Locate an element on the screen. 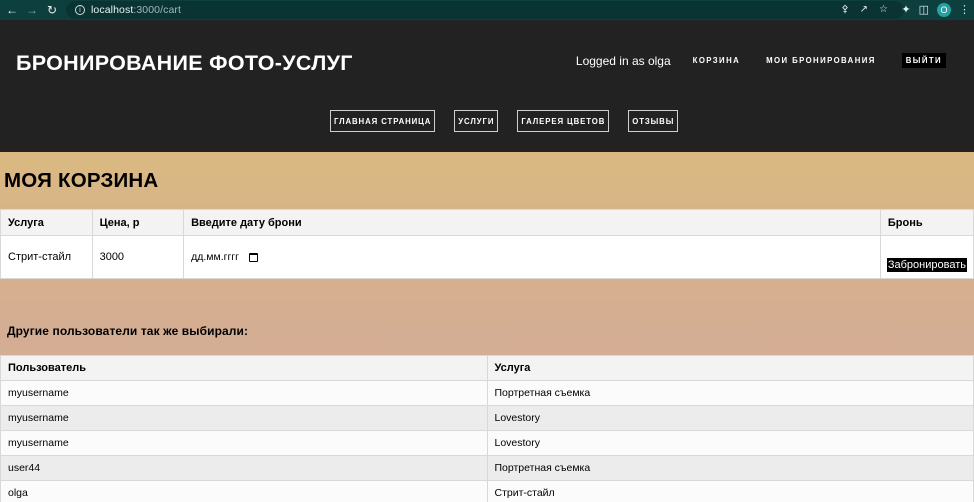  url-host: localhost is located at coordinates (112, 10).